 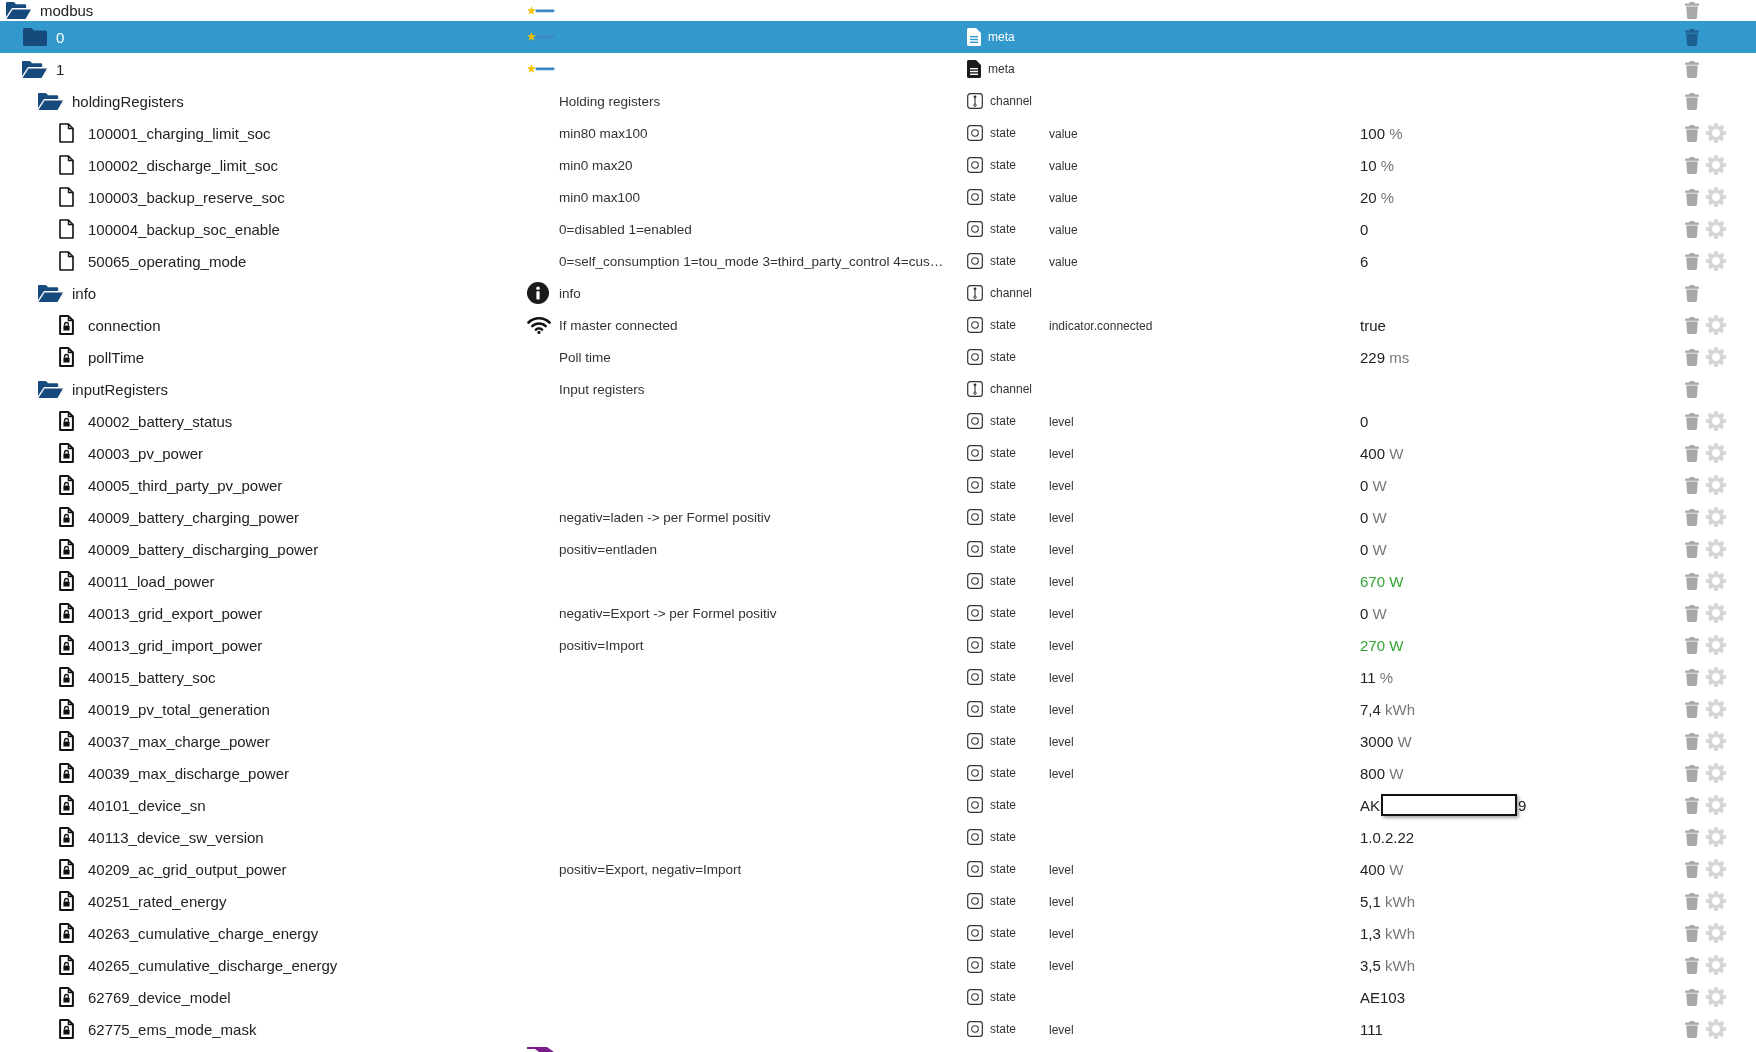 What do you see at coordinates (878, 37) in the screenshot?
I see `selected-row: 0 meta` at bounding box center [878, 37].